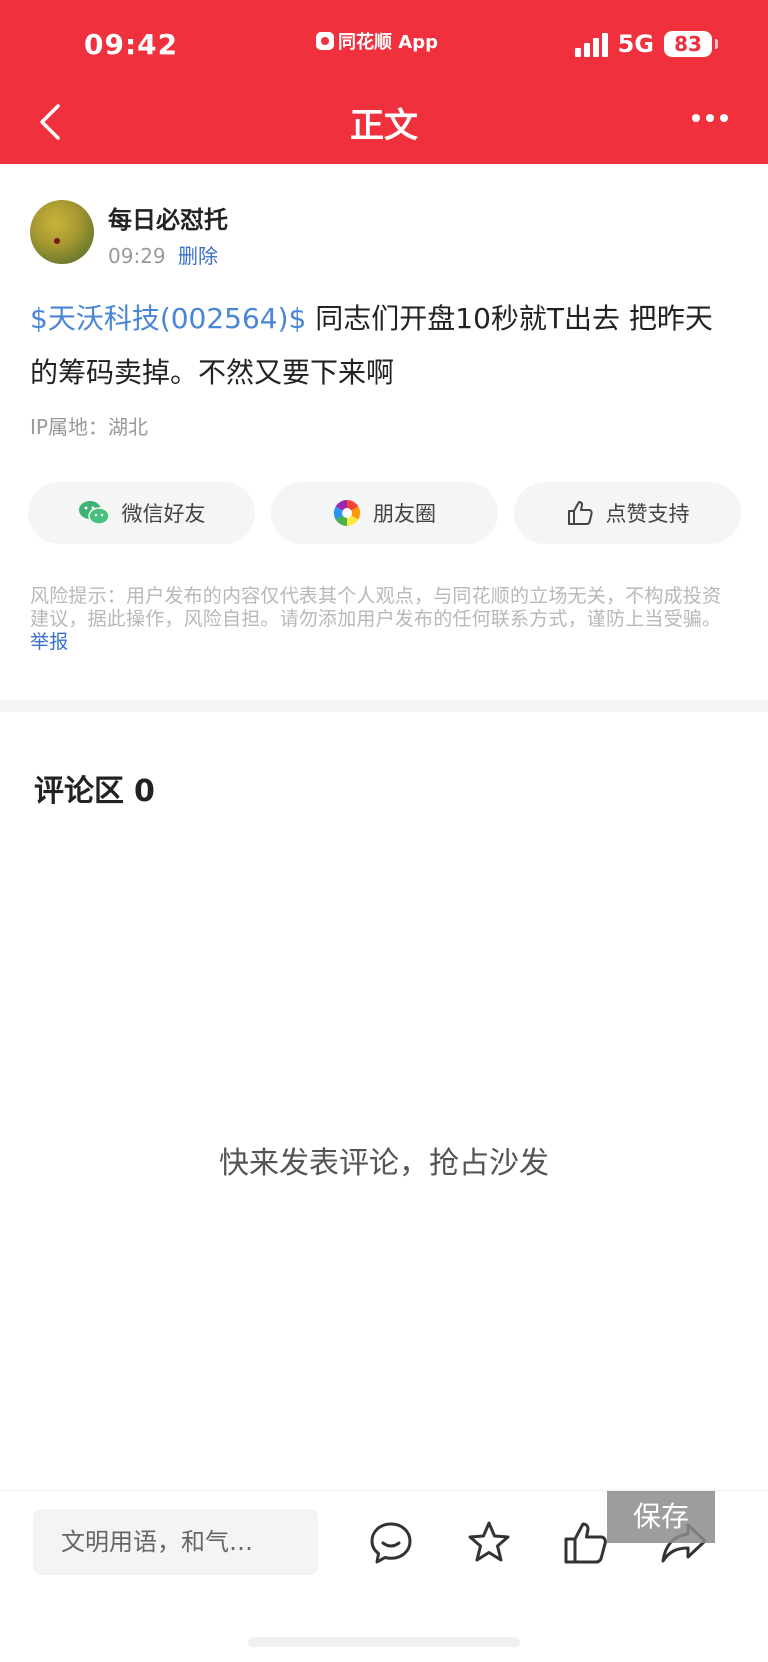 This screenshot has height=1662, width=768. Describe the element at coordinates (89, 427) in the screenshot. I see `ip-location: IP属地：湖北` at that location.